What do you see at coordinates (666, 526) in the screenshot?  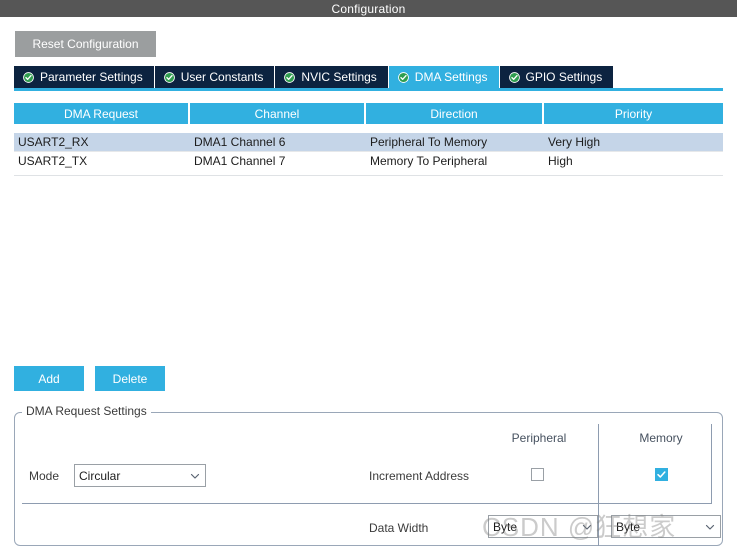 I see `data-width-memory-select: Byte` at bounding box center [666, 526].